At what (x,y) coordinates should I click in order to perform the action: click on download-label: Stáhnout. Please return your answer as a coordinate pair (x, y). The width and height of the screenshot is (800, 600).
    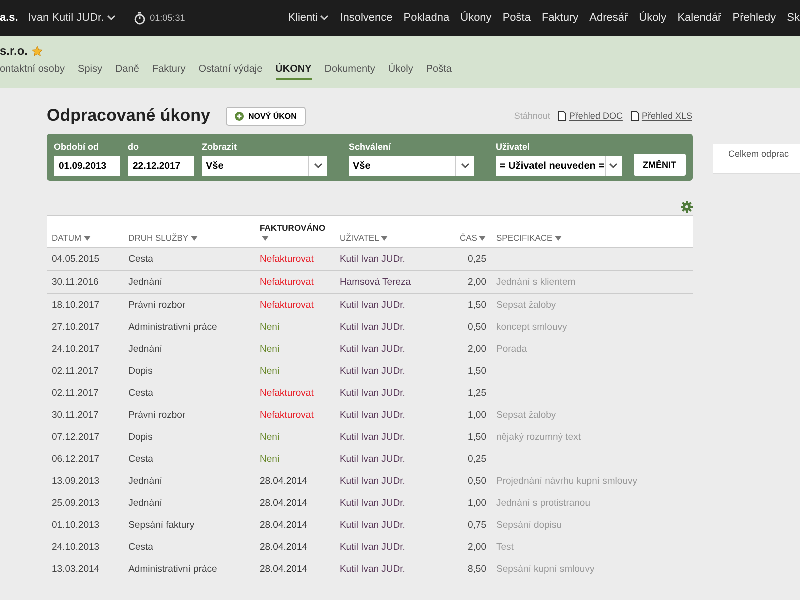
    Looking at the image, I should click on (532, 116).